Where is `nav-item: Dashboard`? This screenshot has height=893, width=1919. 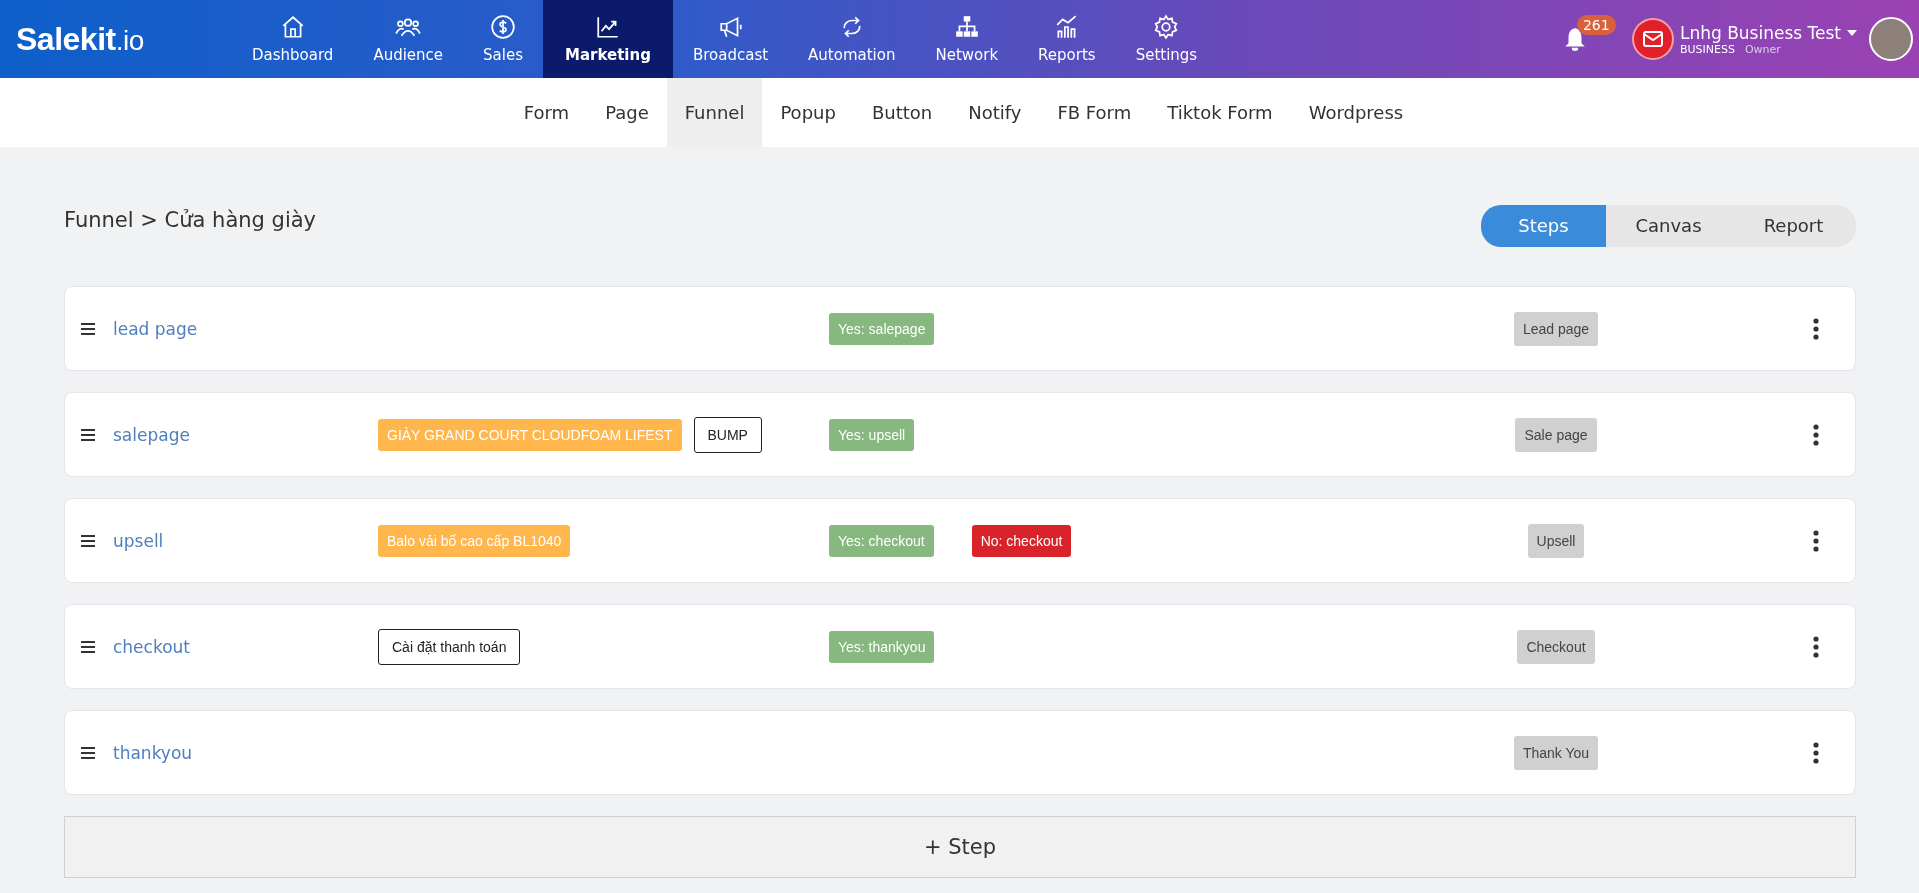 nav-item: Dashboard is located at coordinates (293, 39).